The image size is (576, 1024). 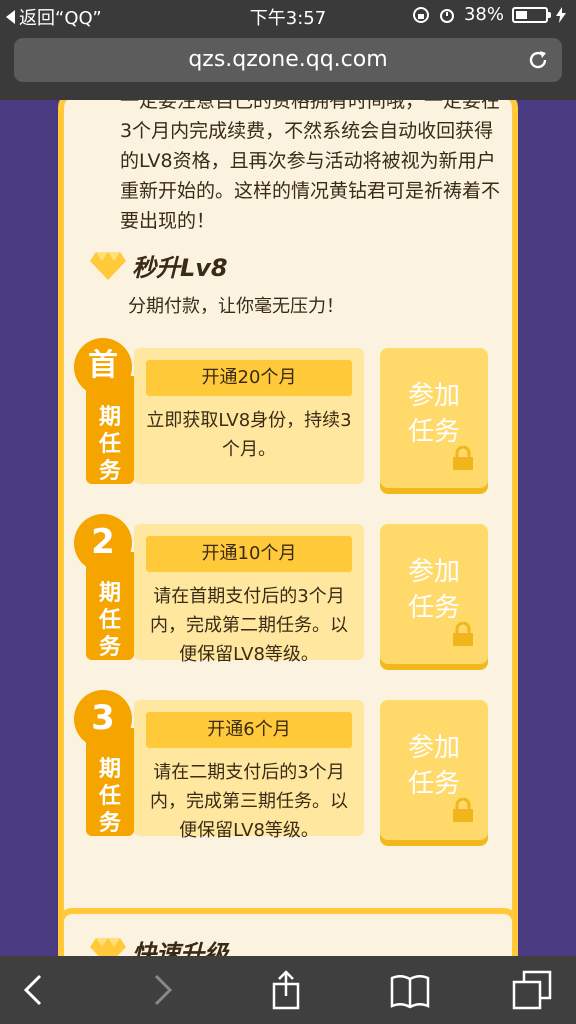 I want to click on url-text: qzs.qzone.qq.com, so click(x=288, y=59).